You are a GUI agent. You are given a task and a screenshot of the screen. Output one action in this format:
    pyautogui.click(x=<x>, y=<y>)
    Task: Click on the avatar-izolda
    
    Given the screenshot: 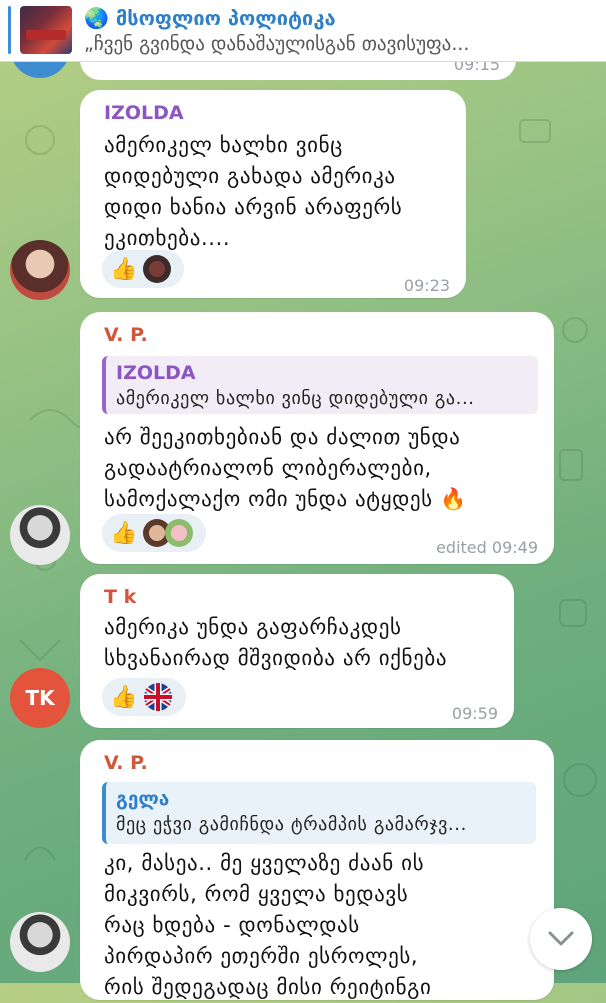 What is the action you would take?
    pyautogui.click(x=40, y=270)
    